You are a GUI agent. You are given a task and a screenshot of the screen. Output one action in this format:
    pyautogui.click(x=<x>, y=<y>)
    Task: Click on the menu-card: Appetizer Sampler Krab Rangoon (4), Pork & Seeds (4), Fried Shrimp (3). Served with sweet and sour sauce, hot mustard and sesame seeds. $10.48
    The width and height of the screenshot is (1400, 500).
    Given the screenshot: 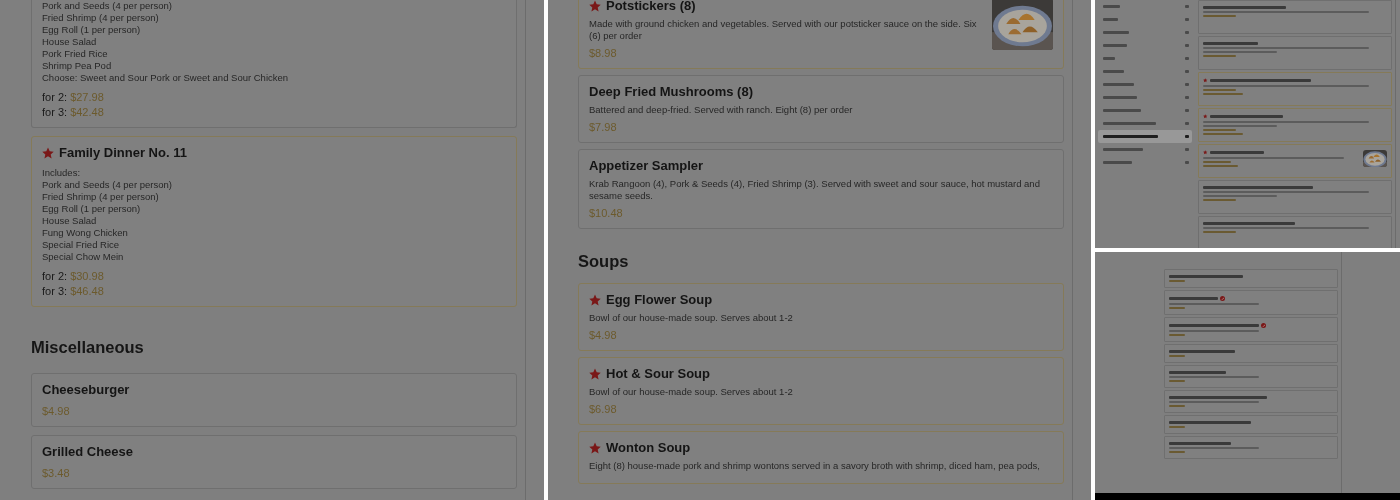 What is the action you would take?
    pyautogui.click(x=821, y=189)
    